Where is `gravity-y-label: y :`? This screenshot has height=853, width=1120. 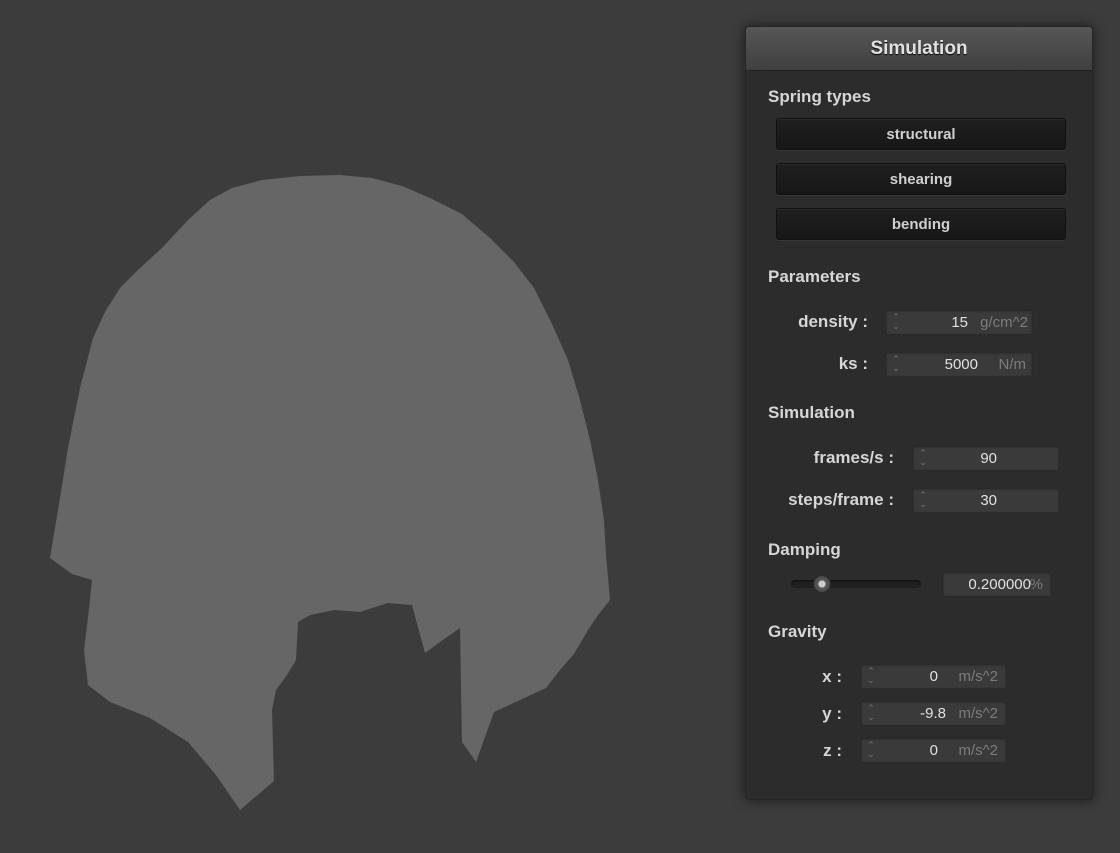
gravity-y-label: y : is located at coordinates (832, 713).